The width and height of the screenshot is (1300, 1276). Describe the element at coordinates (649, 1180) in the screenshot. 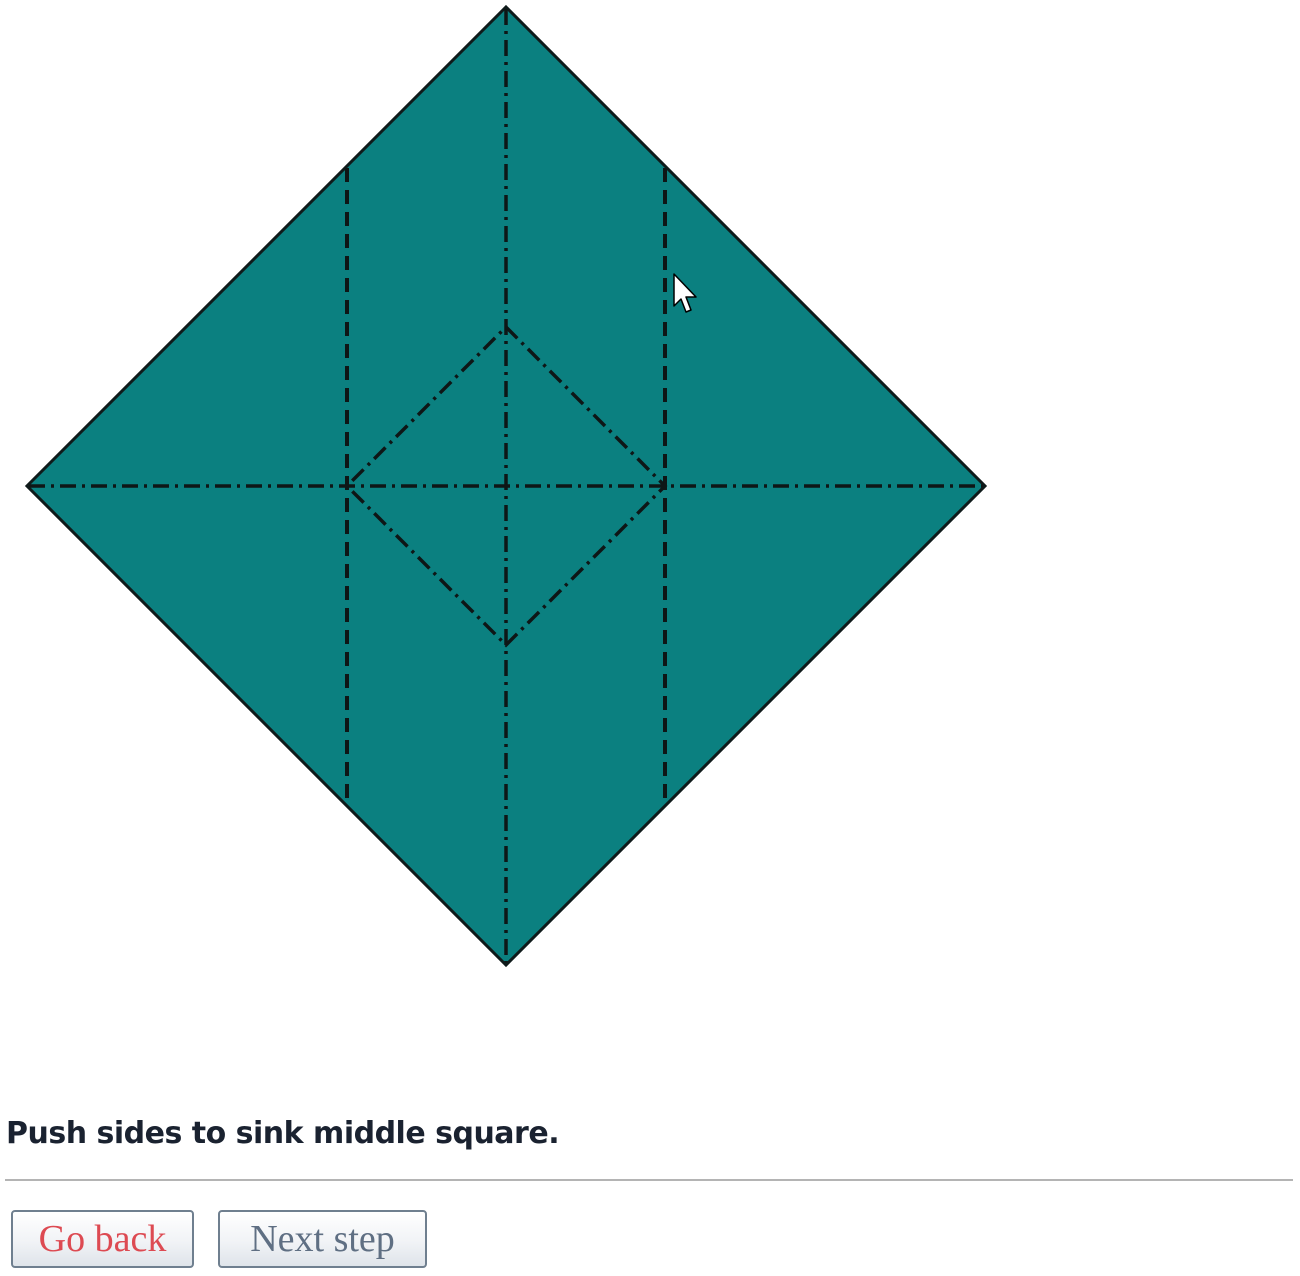

I see `divider` at that location.